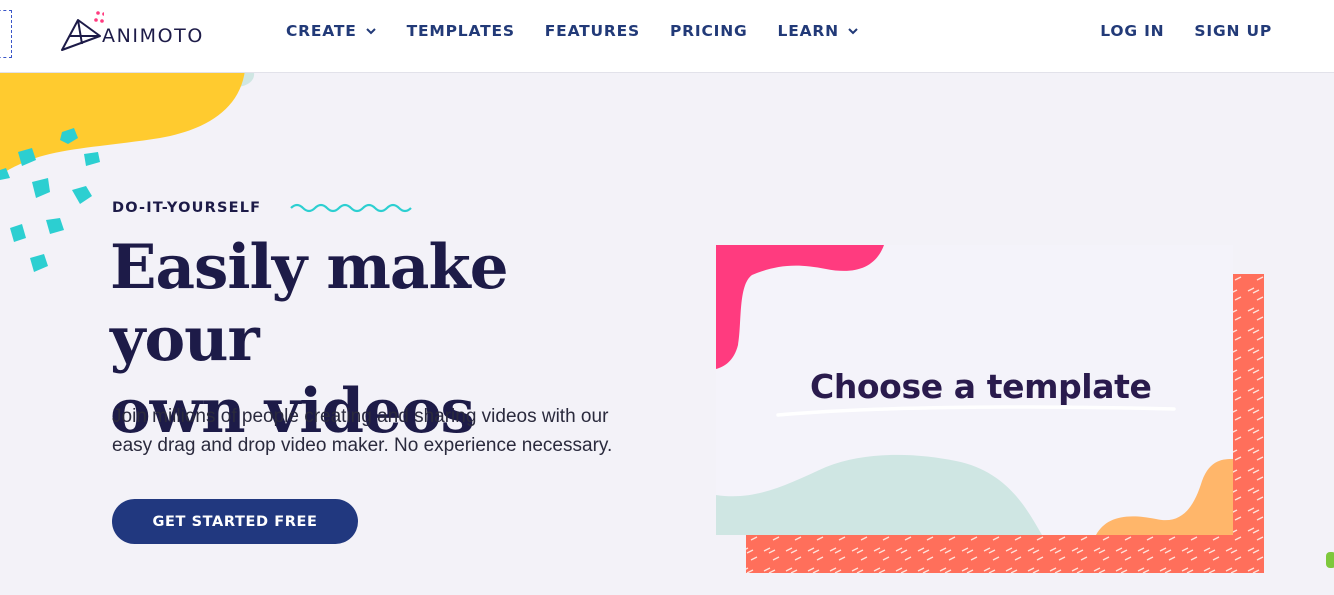 The image size is (1334, 595). I want to click on nav-learn-label: LEARN, so click(808, 31).